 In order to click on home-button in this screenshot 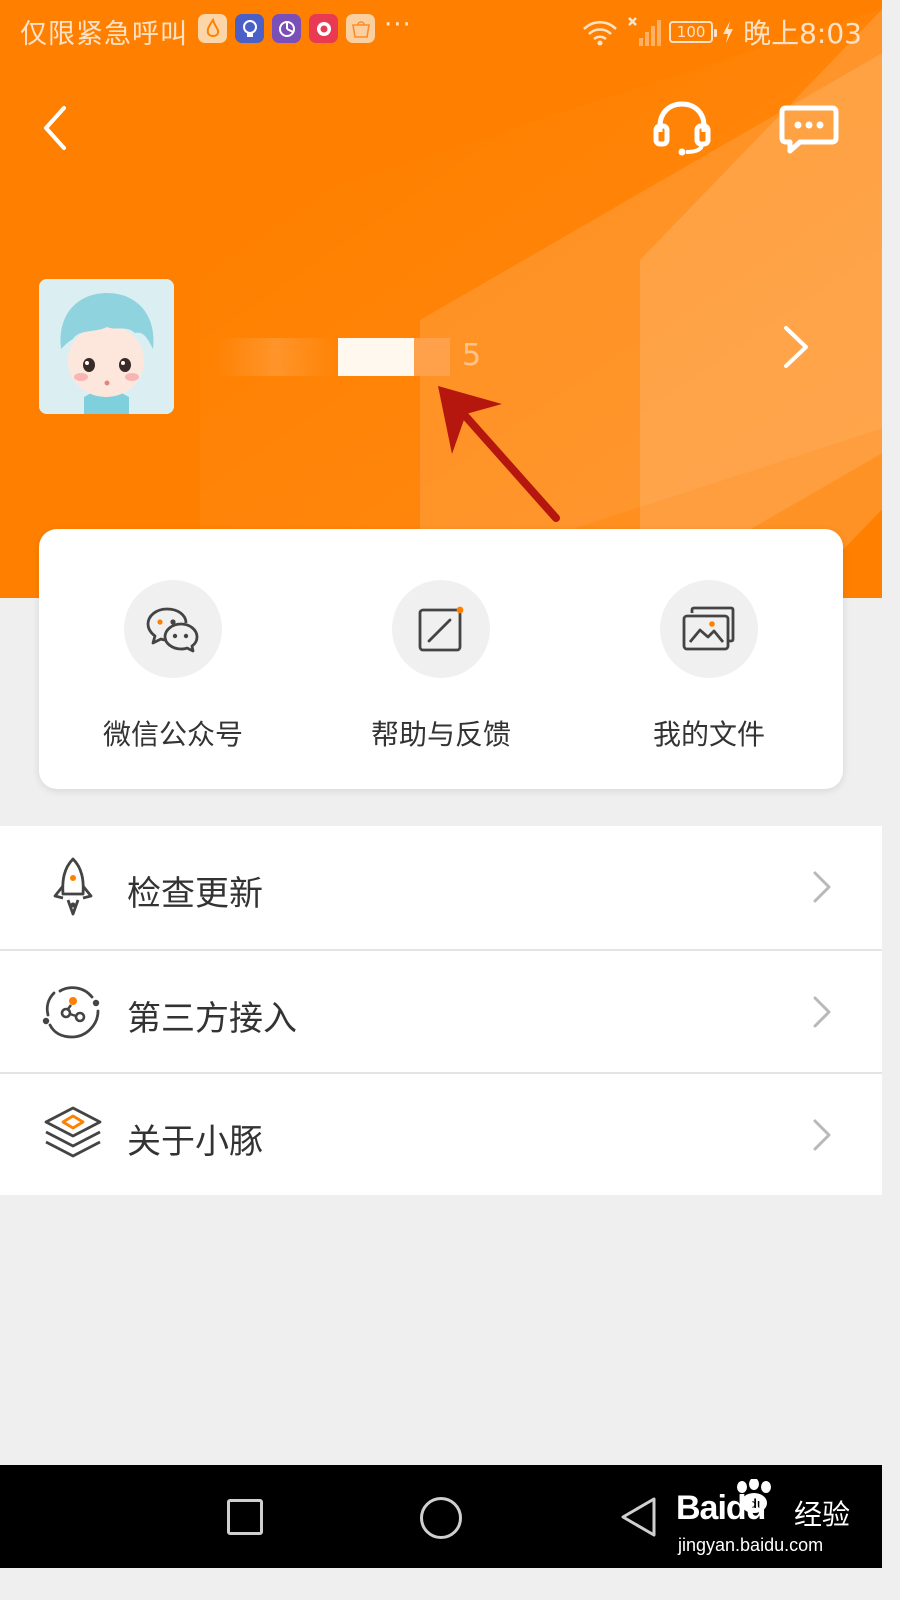, I will do `click(441, 1518)`.